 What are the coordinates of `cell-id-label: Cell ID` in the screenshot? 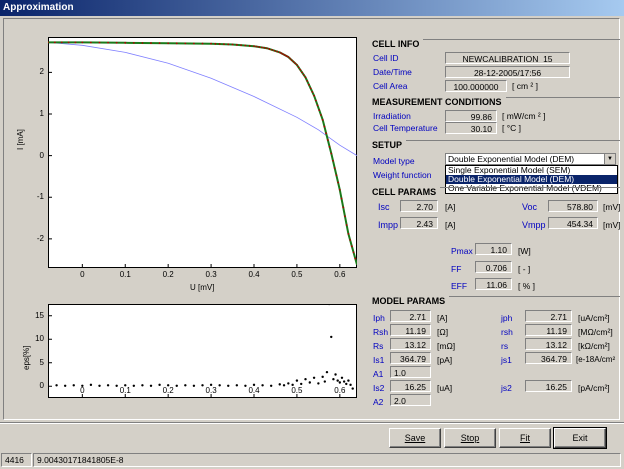 It's located at (386, 58).